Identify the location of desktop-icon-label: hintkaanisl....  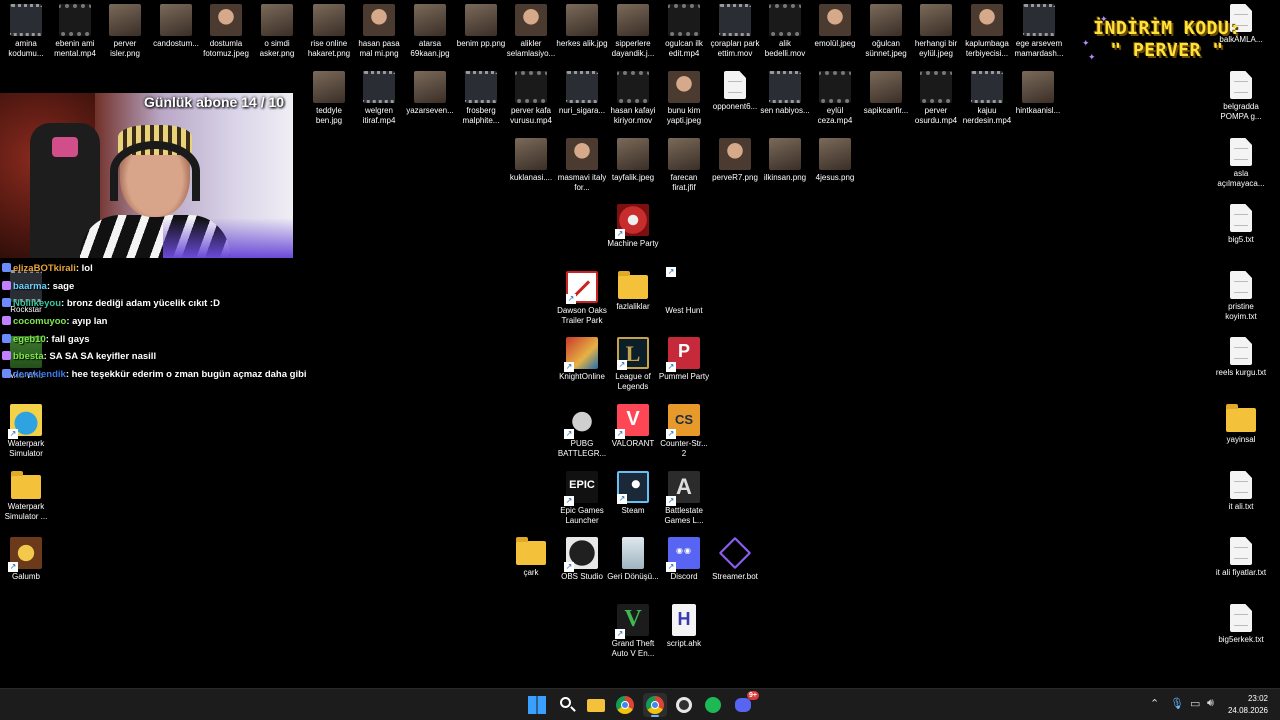
(1038, 110).